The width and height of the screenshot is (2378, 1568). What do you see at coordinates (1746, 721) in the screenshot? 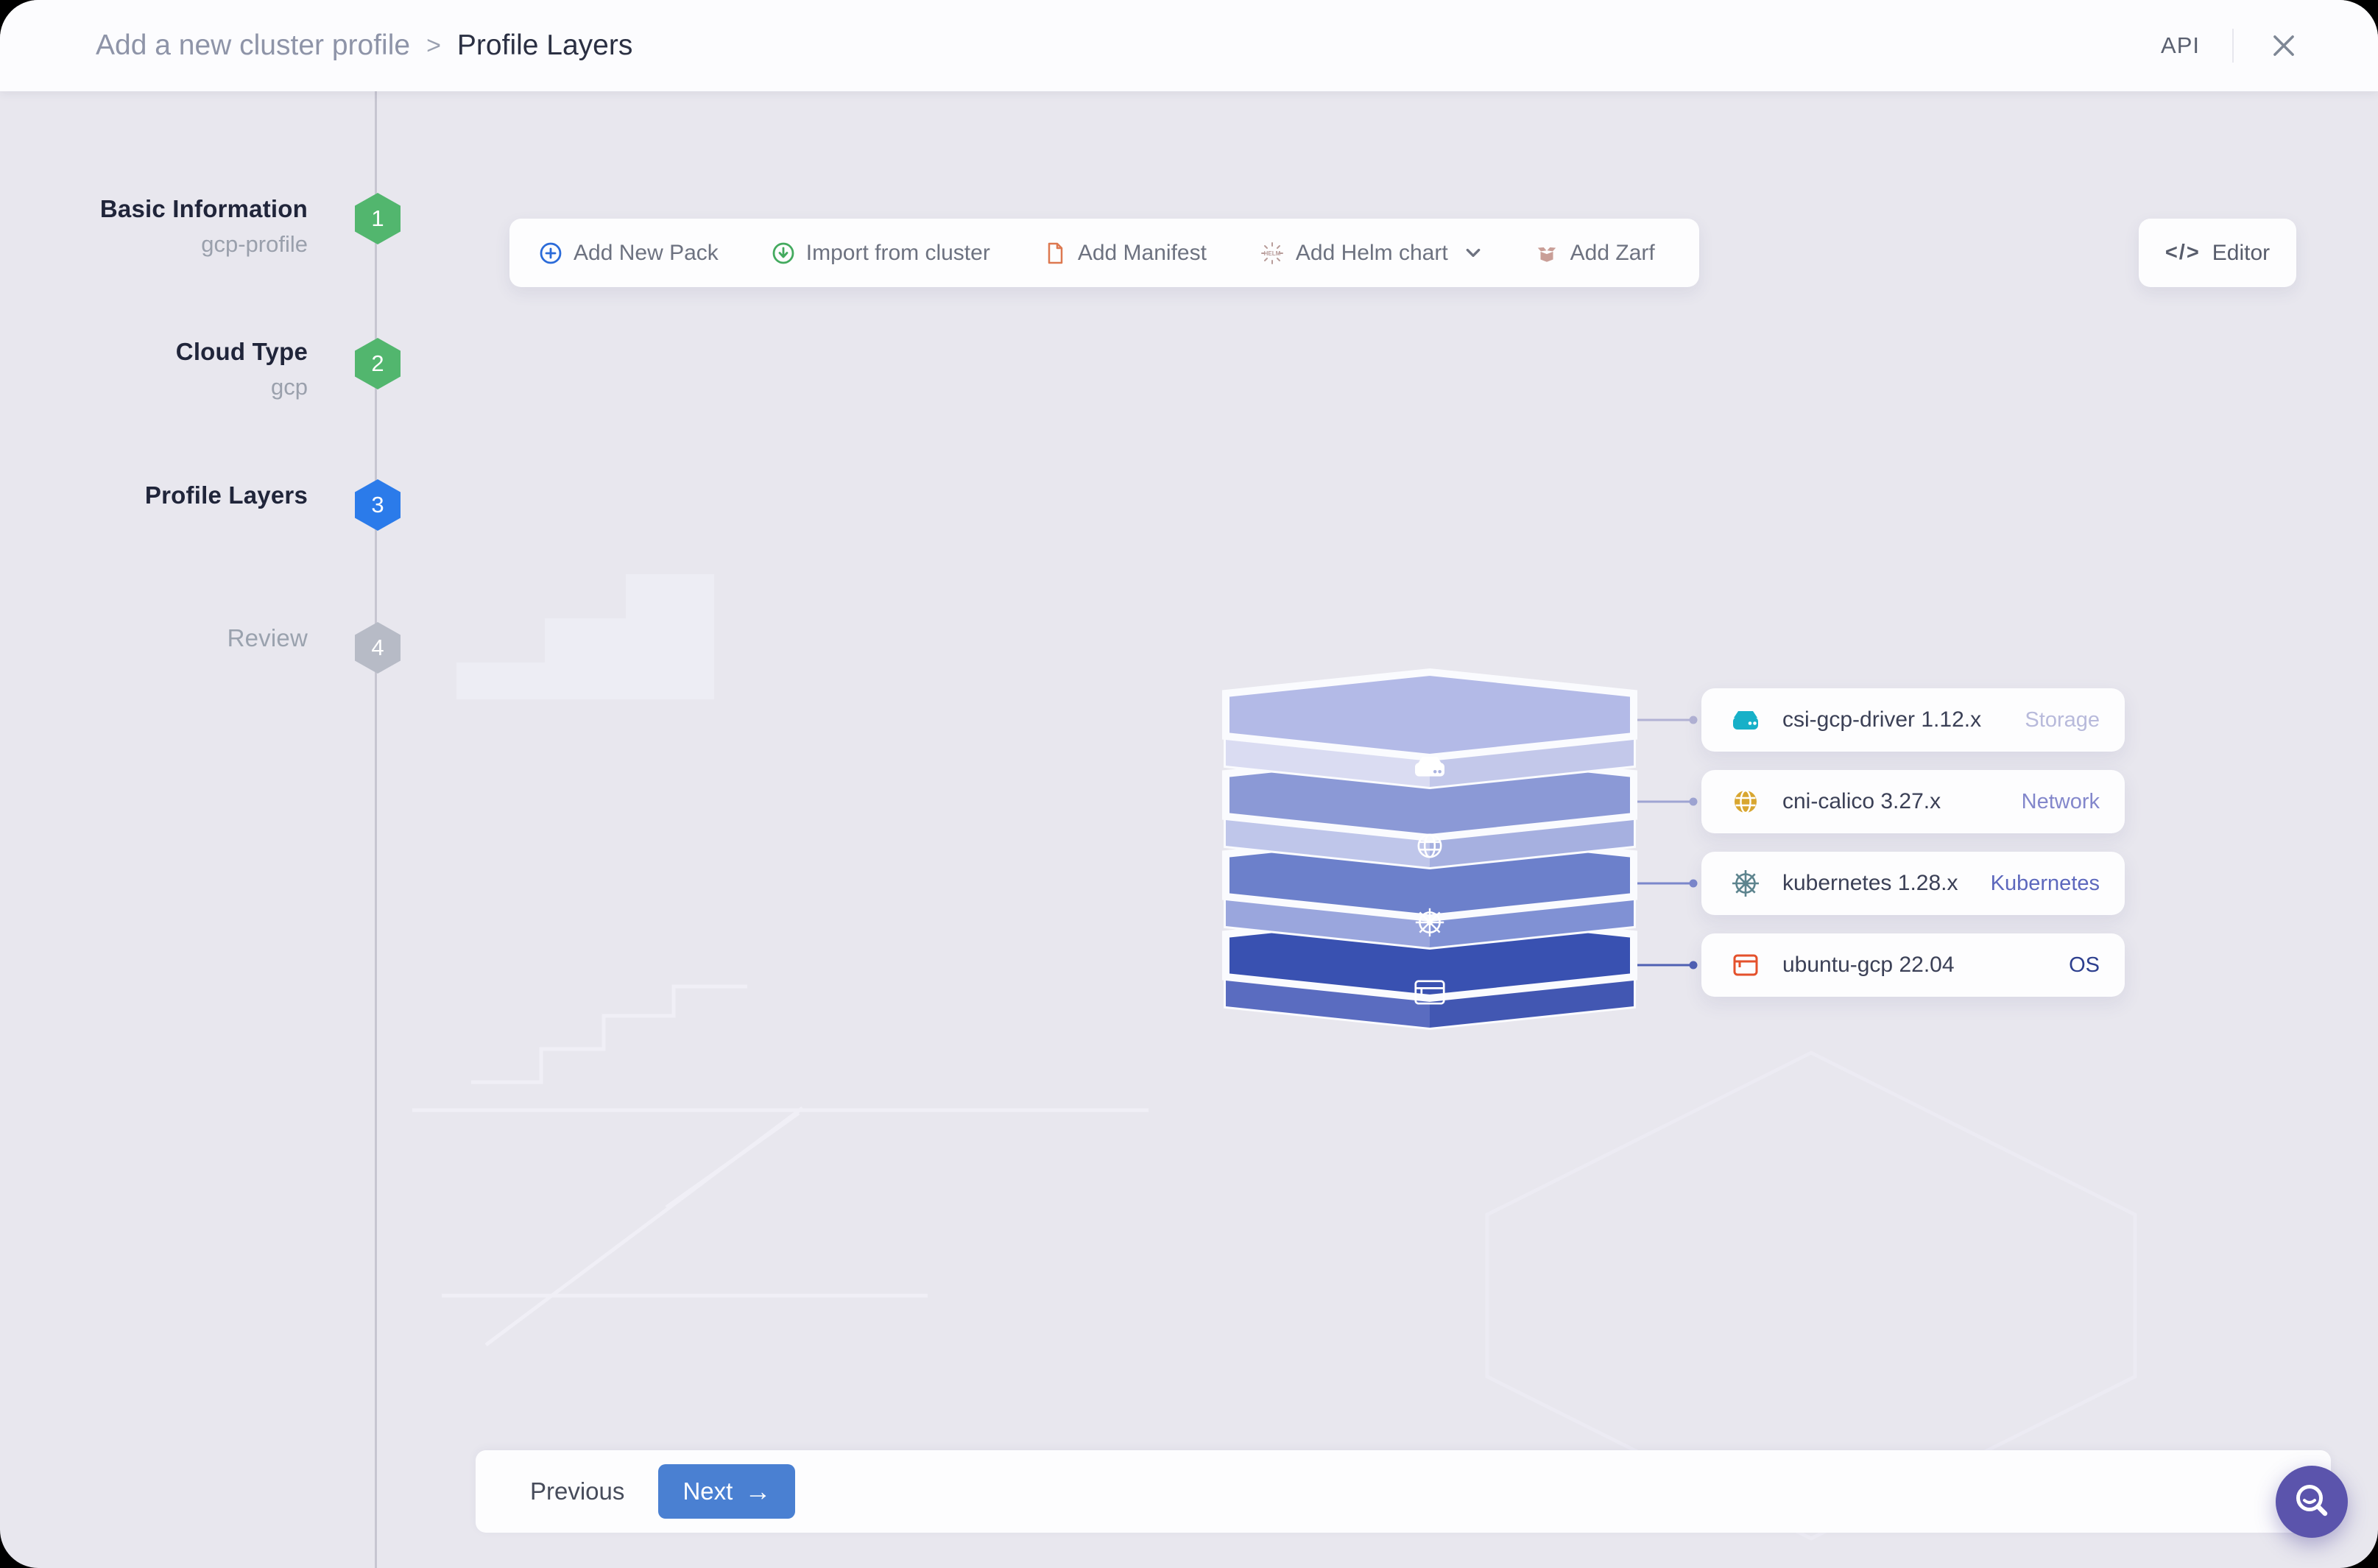
I see `storage-drive-icon` at bounding box center [1746, 721].